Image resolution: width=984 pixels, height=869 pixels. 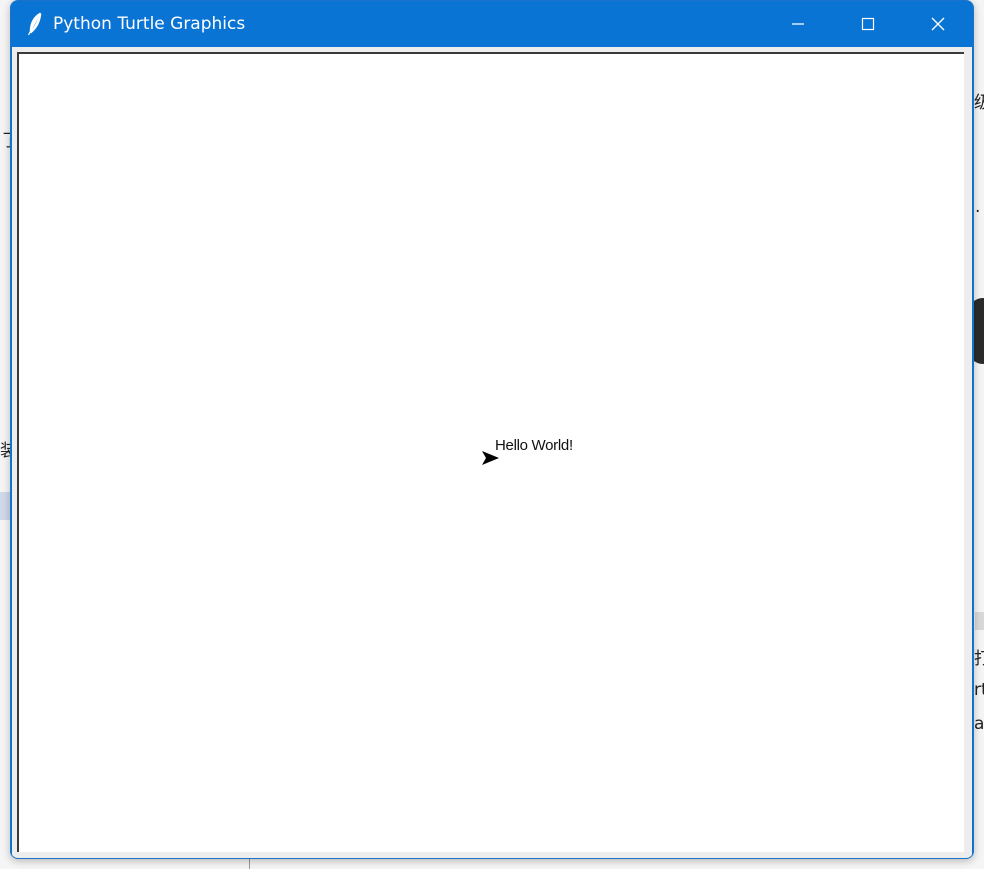 I want to click on canvas-text-label: Hello World!, so click(x=534, y=445).